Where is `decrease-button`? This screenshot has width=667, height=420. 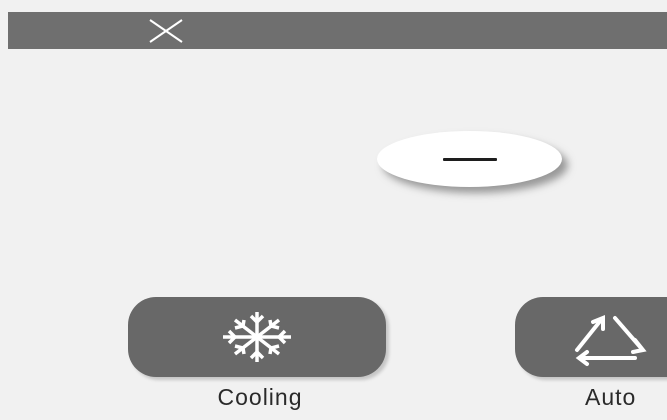
decrease-button is located at coordinates (469, 159).